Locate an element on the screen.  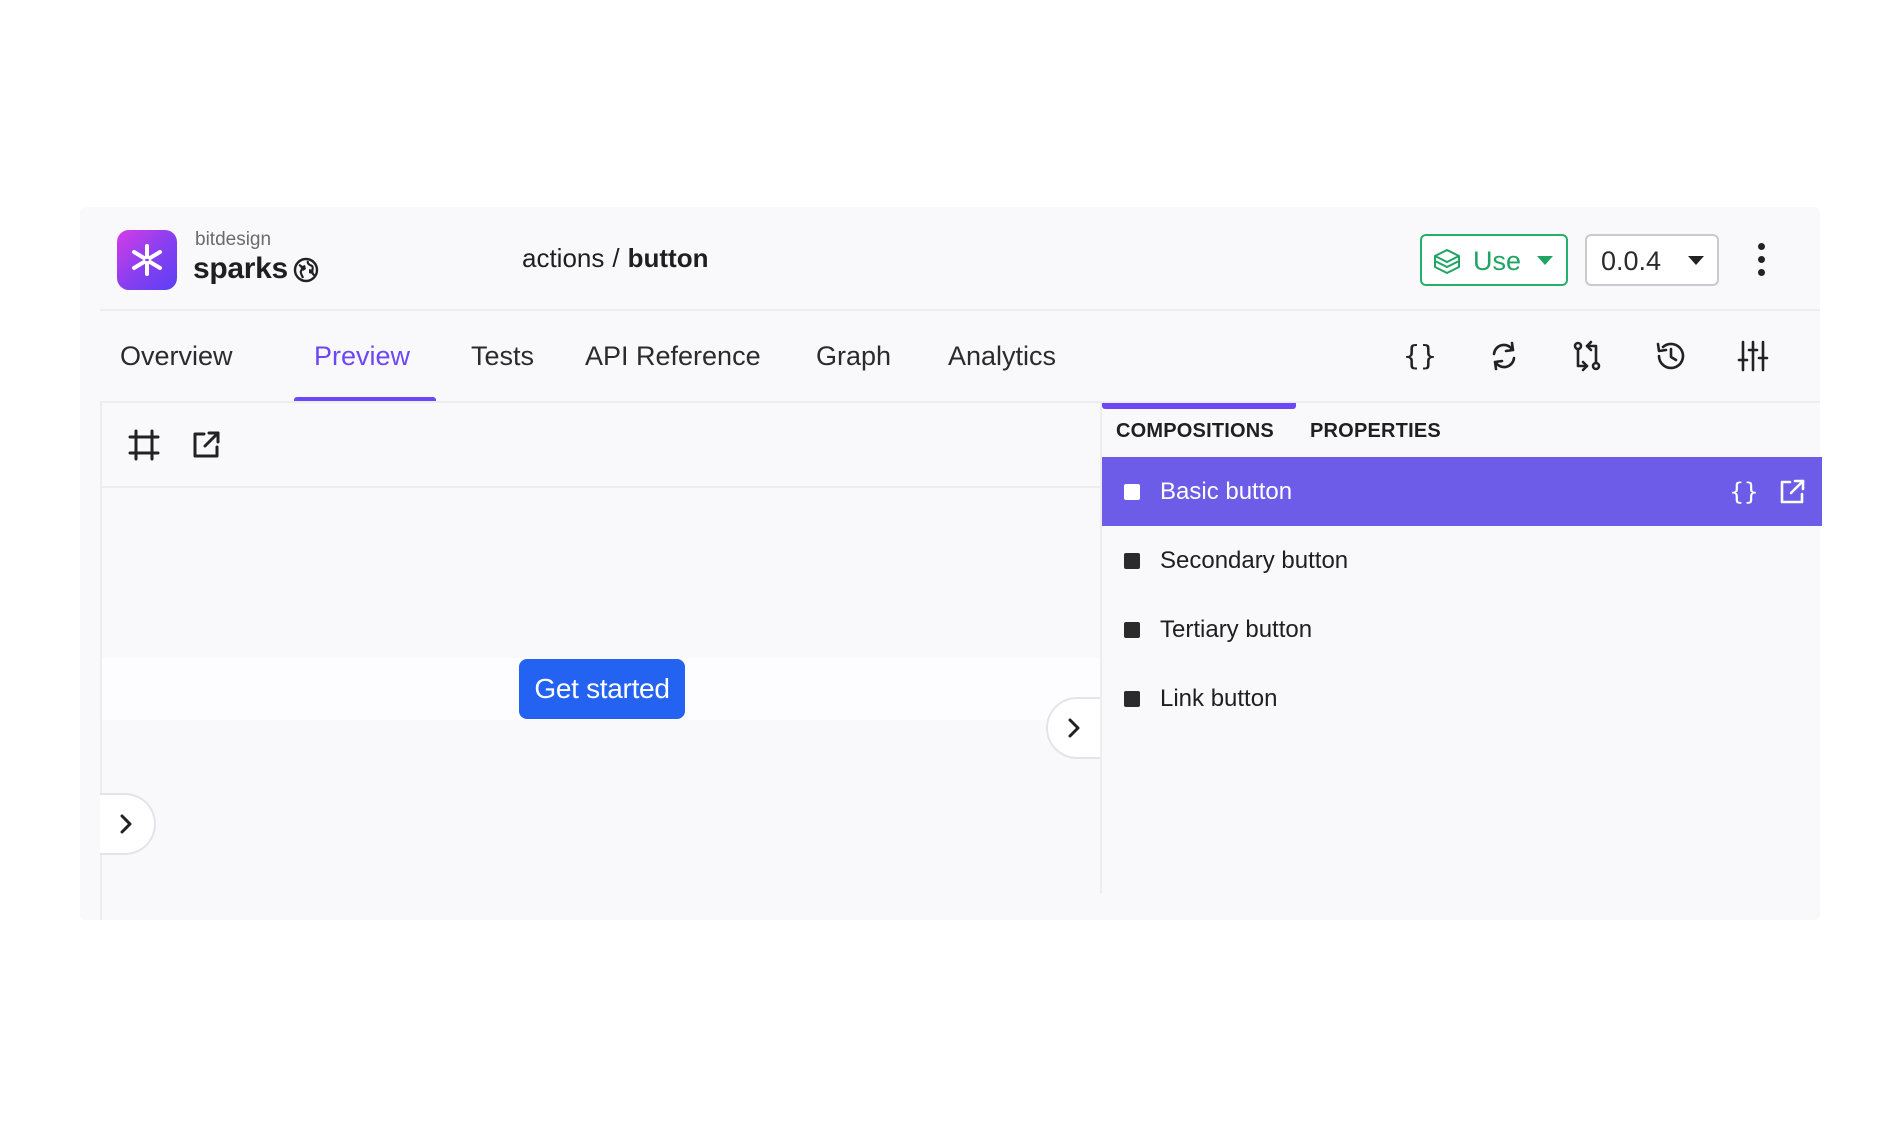
get-started-button: Get started is located at coordinates (602, 689).